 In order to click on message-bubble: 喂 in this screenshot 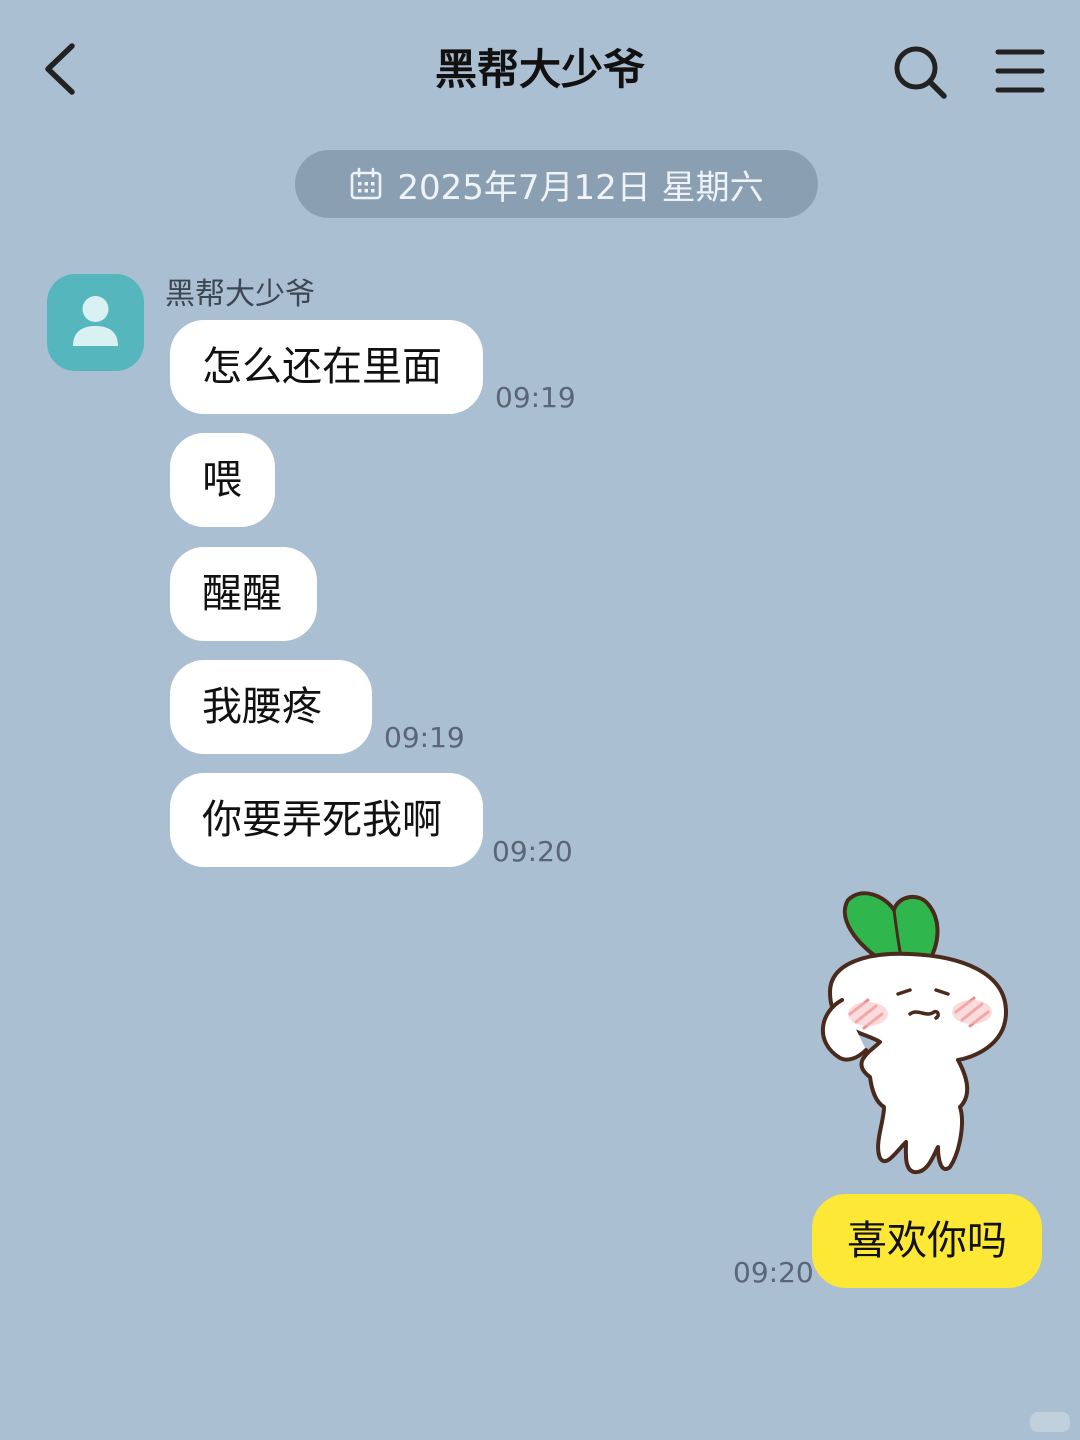, I will do `click(222, 480)`.